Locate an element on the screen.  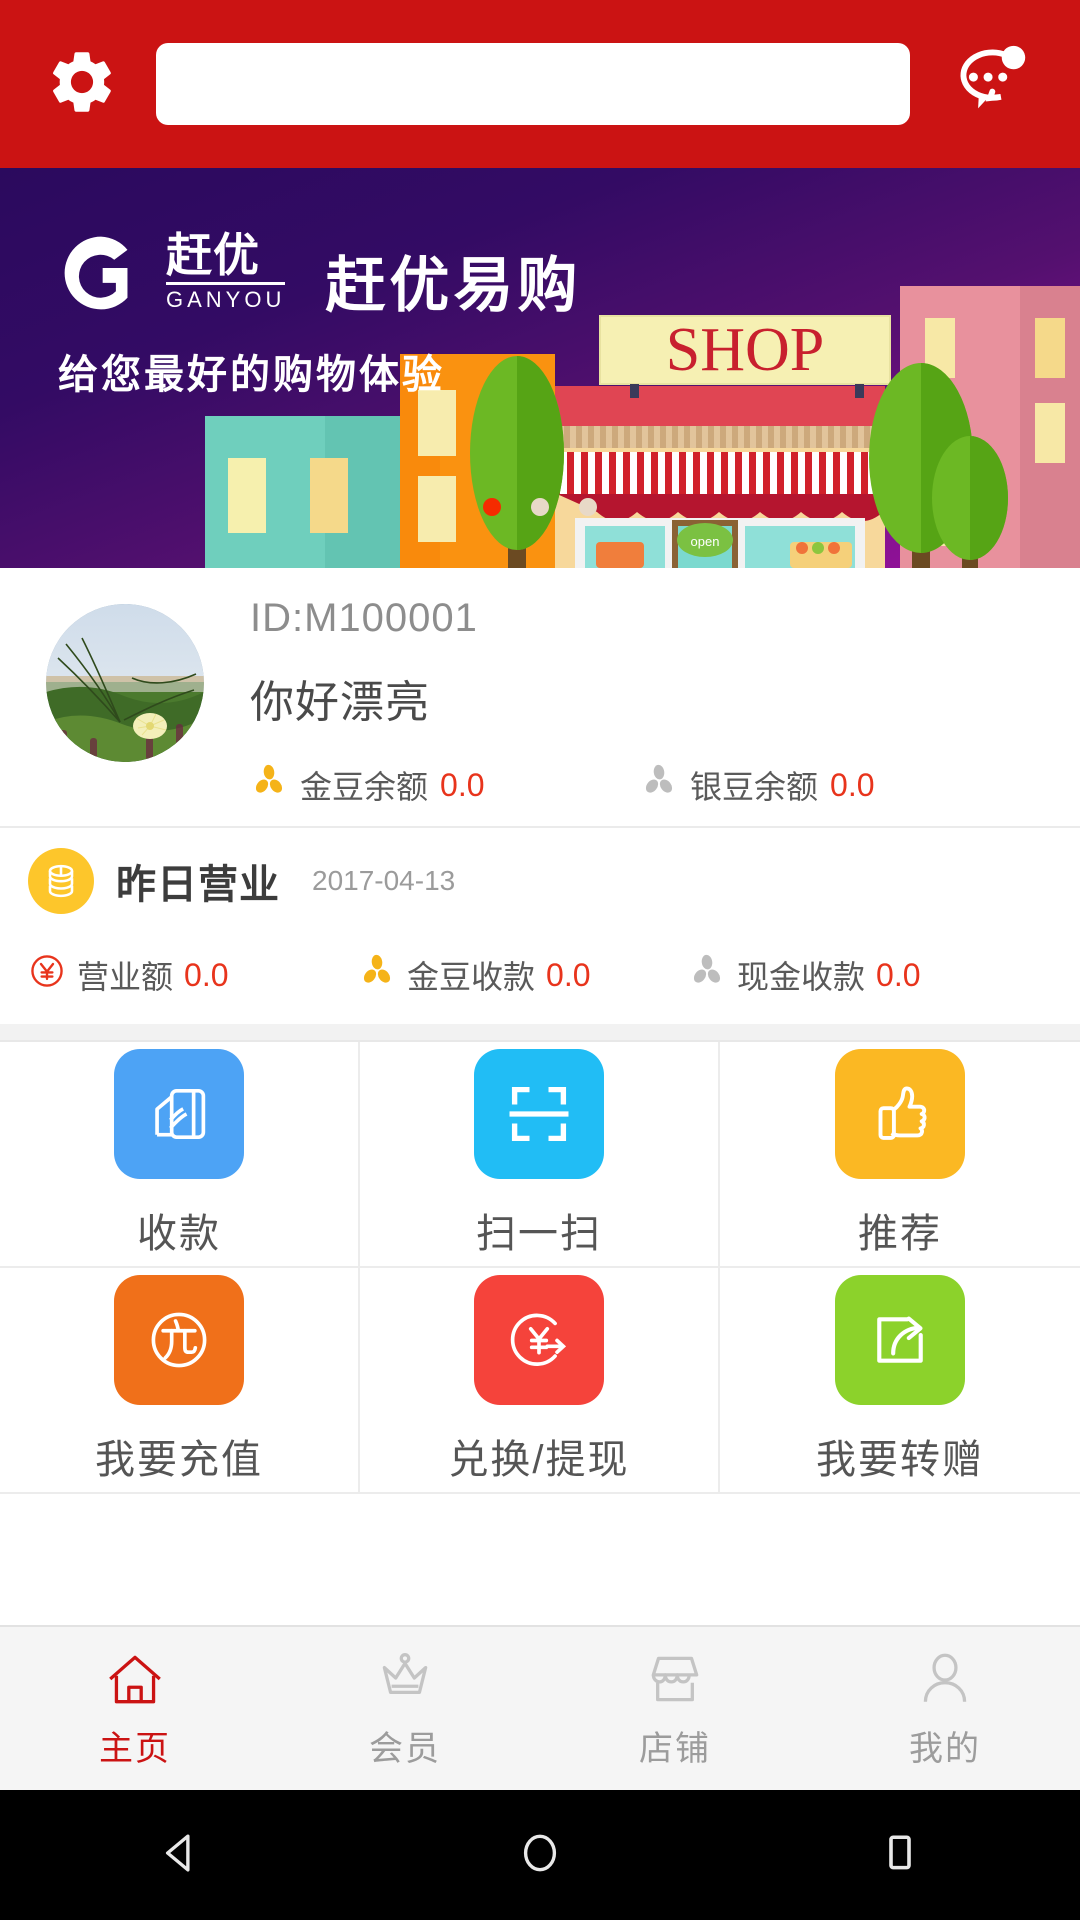
avatar-container is located at coordinates (125, 701).